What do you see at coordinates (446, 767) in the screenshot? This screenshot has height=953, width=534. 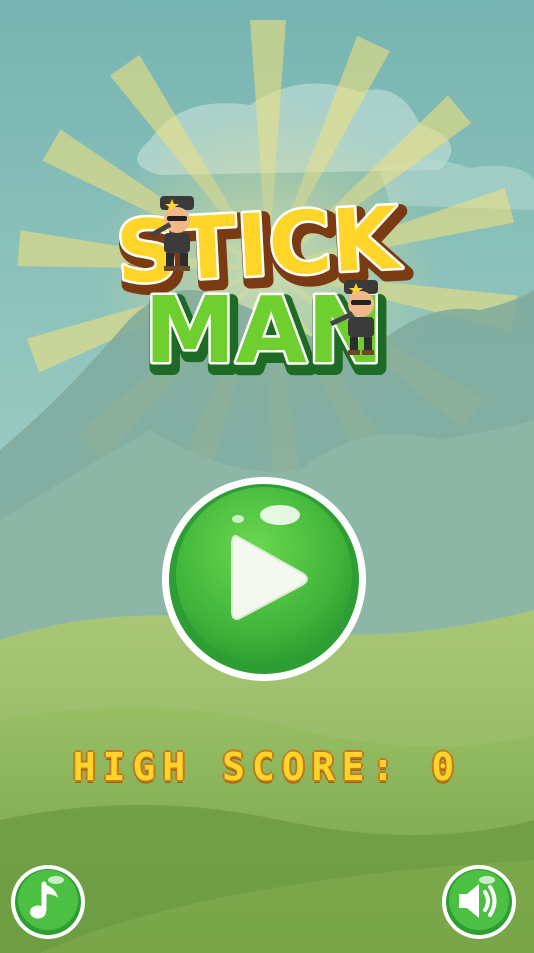 I see `high-score-value: 0` at bounding box center [446, 767].